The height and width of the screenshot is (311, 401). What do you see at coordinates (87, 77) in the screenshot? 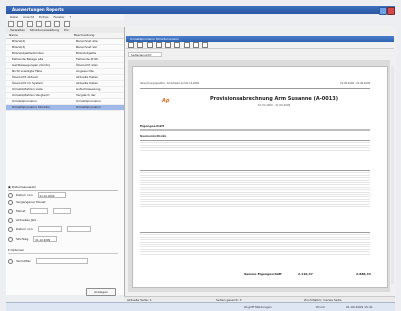
I see `list-item-desc: Aktuelle Daten` at bounding box center [87, 77].